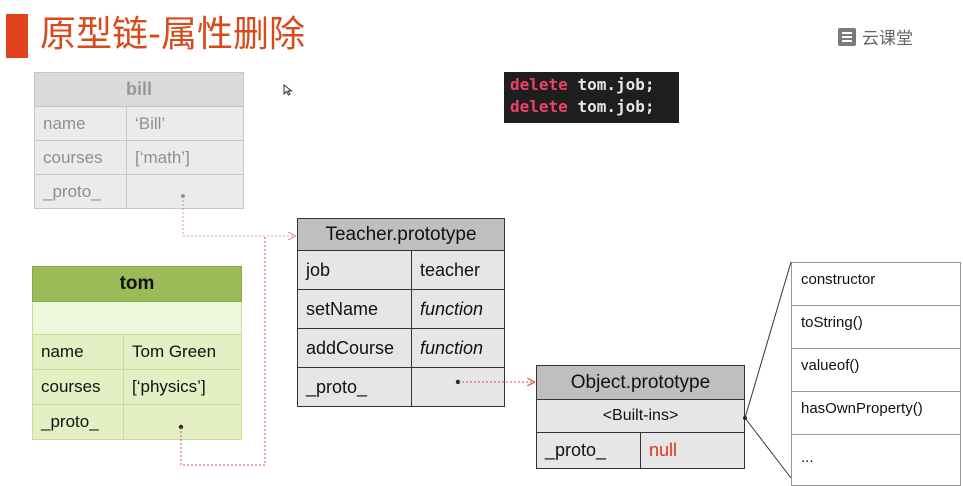  What do you see at coordinates (494, 382) in the screenshot?
I see `teacher-proto-arrow` at bounding box center [494, 382].